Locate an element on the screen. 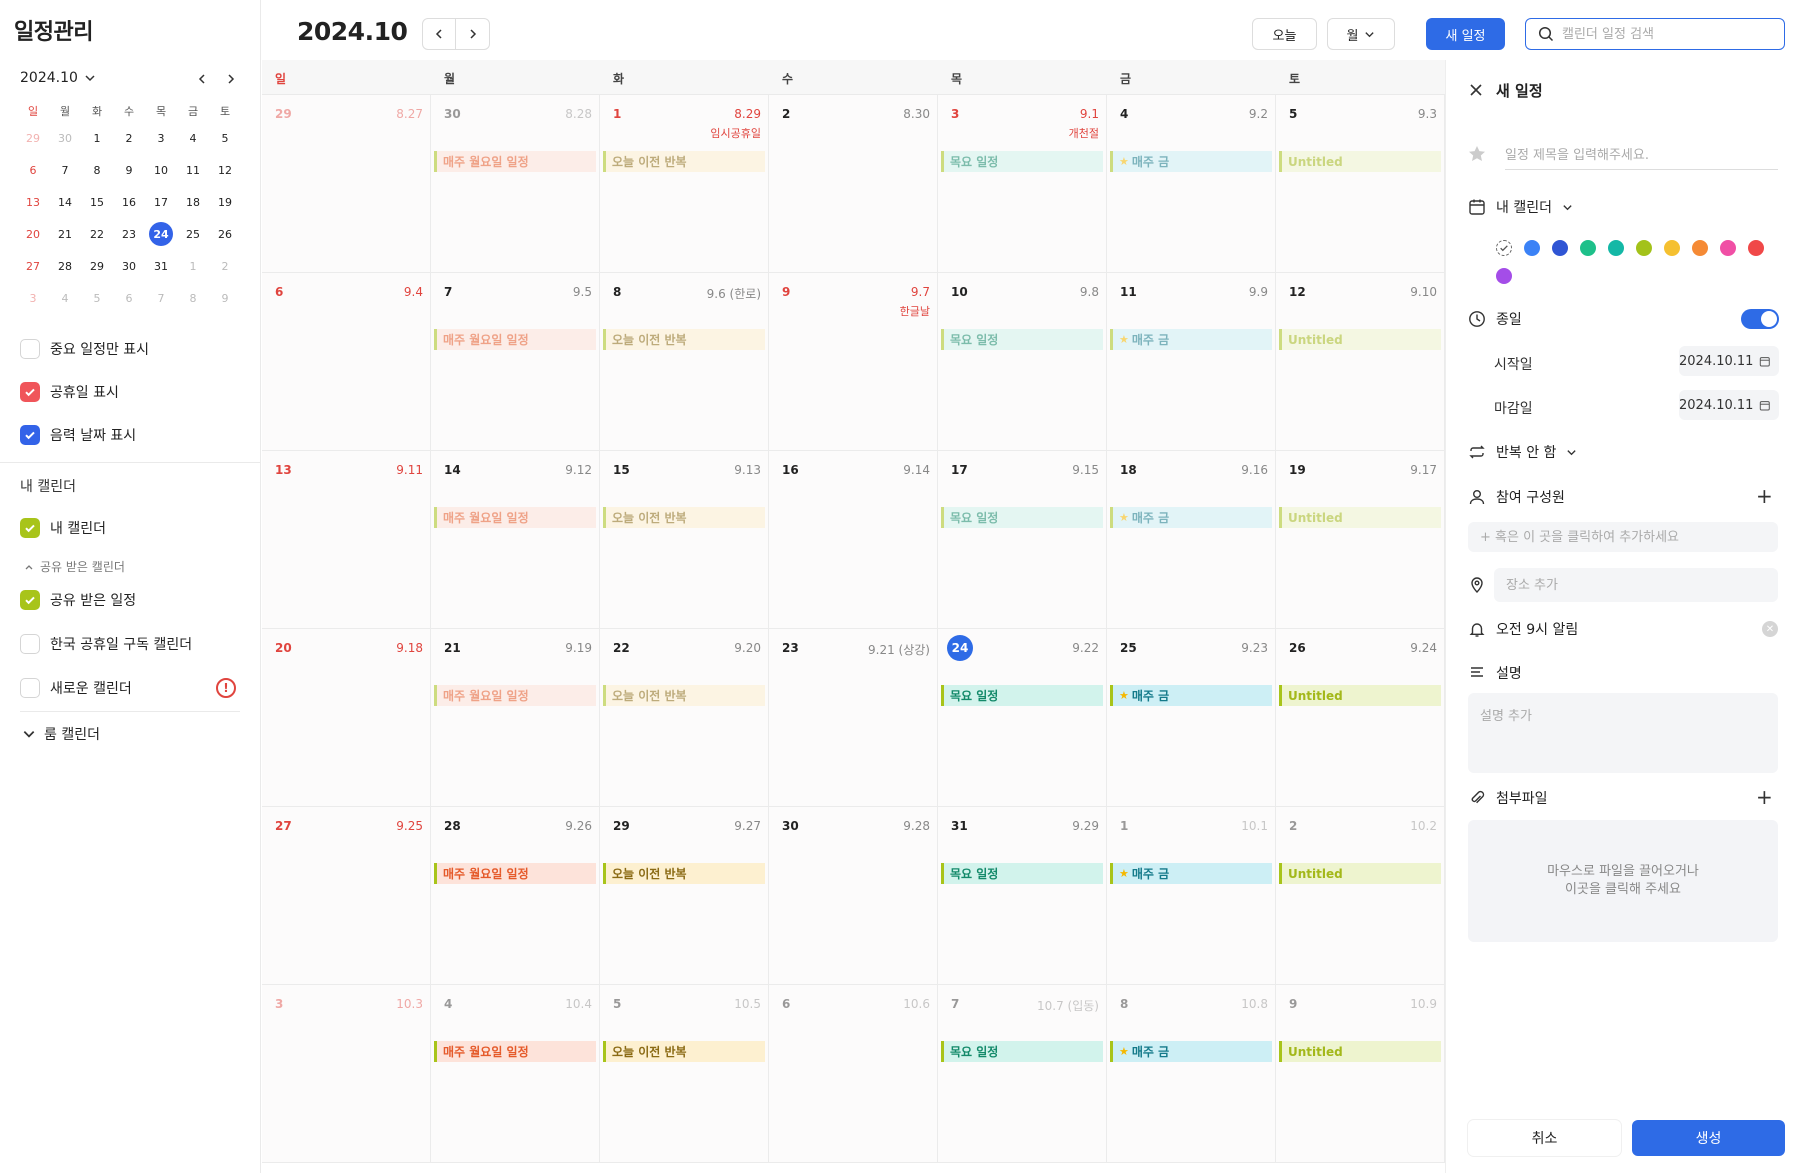  mini-day: 25 is located at coordinates (193, 234).